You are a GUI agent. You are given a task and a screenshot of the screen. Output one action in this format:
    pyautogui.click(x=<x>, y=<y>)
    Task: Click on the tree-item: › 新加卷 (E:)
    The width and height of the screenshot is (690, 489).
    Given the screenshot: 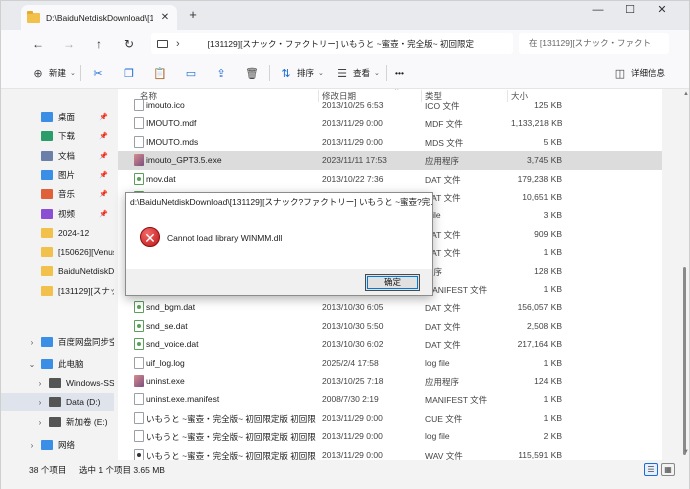 What is the action you would take?
    pyautogui.click(x=57, y=422)
    